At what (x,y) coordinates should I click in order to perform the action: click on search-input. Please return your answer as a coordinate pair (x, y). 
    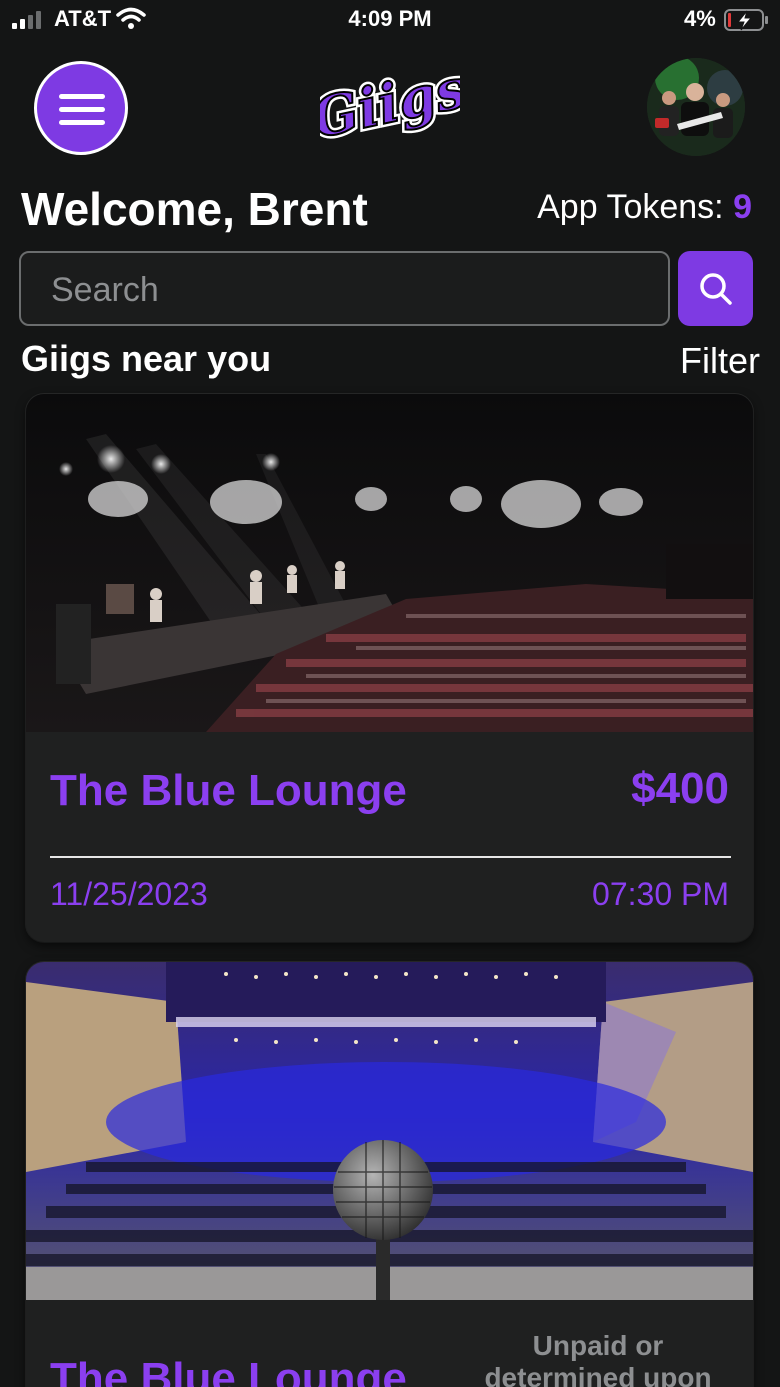
    Looking at the image, I should click on (351, 290).